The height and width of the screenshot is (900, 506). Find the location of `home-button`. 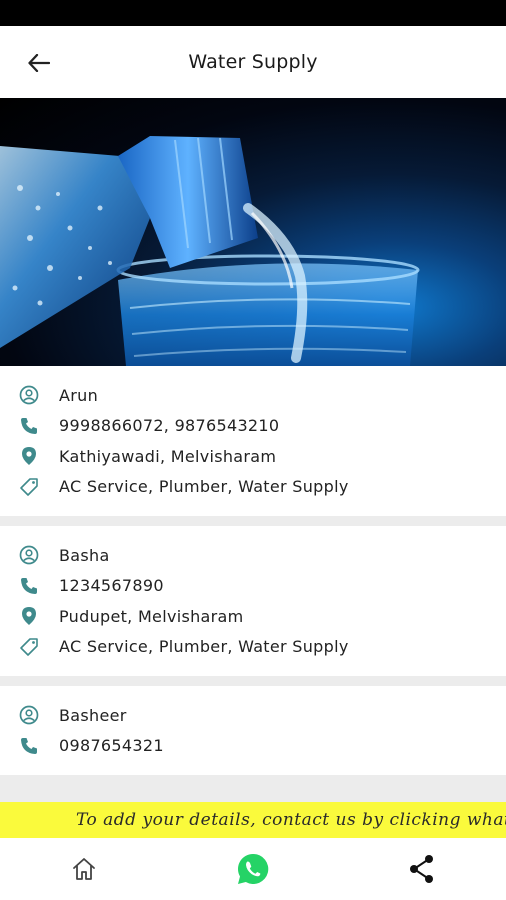

home-button is located at coordinates (84, 869).